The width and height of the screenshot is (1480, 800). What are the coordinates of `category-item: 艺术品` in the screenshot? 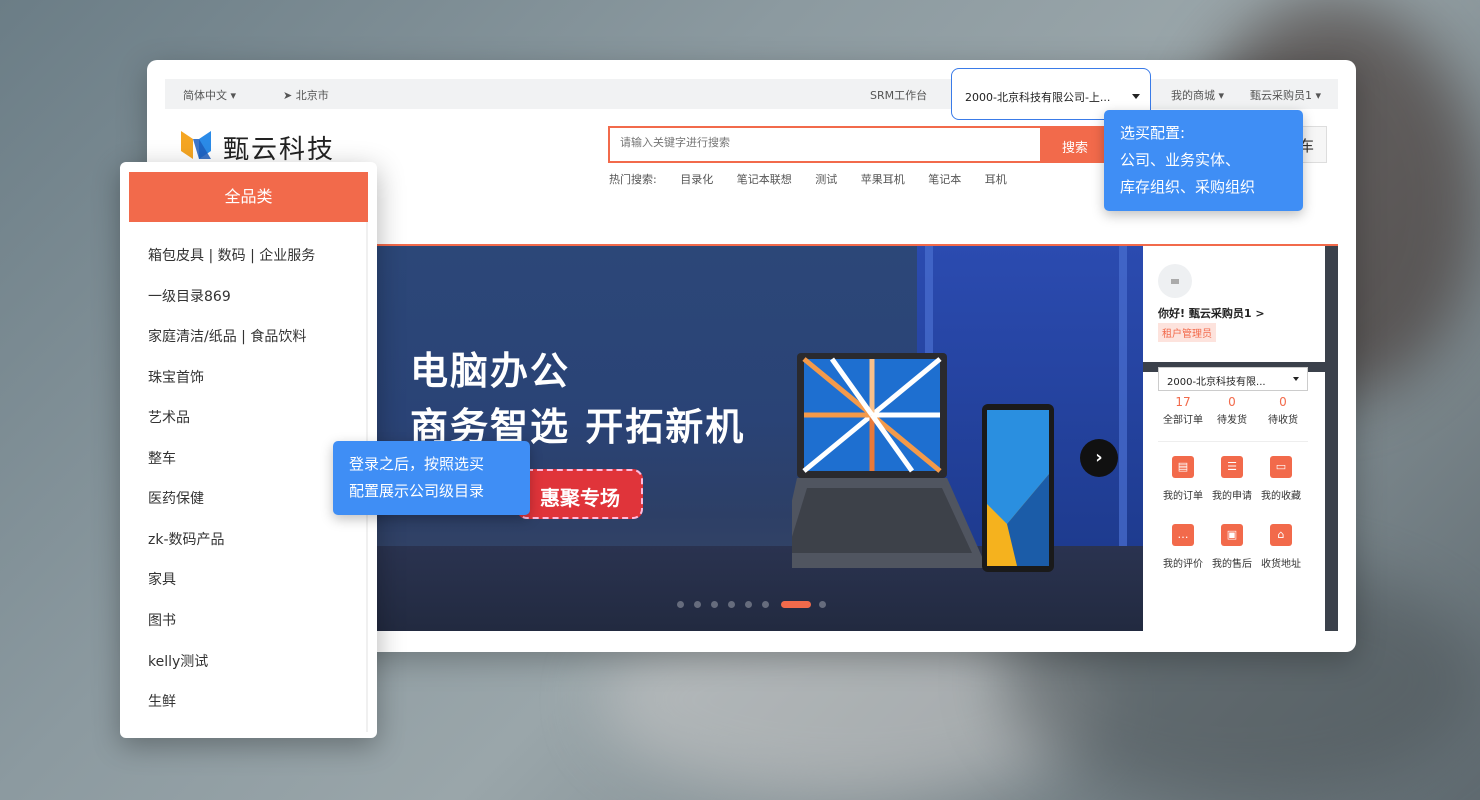 It's located at (169, 417).